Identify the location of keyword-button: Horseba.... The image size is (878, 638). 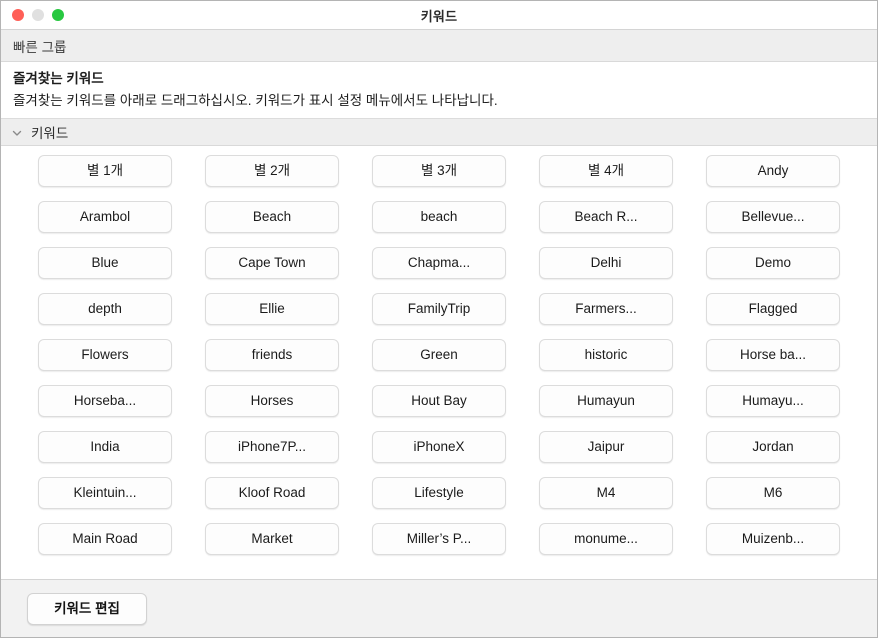
(105, 401).